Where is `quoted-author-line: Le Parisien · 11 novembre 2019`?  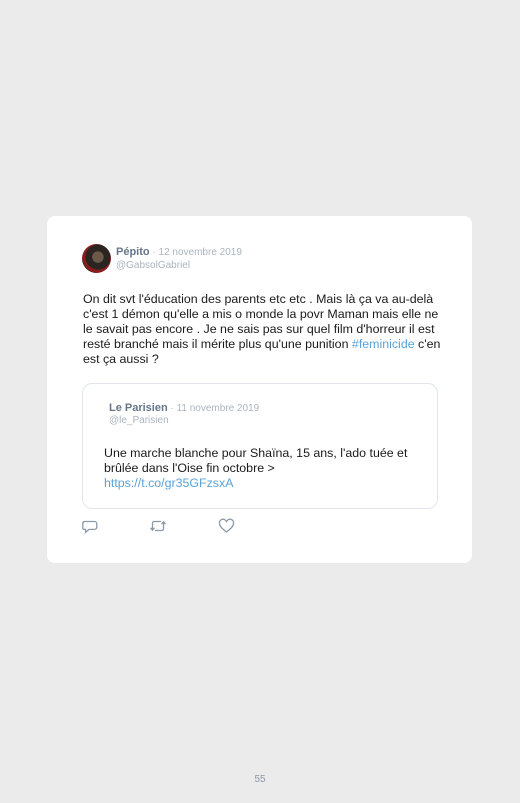
quoted-author-line: Le Parisien · 11 novembre 2019 is located at coordinates (184, 408).